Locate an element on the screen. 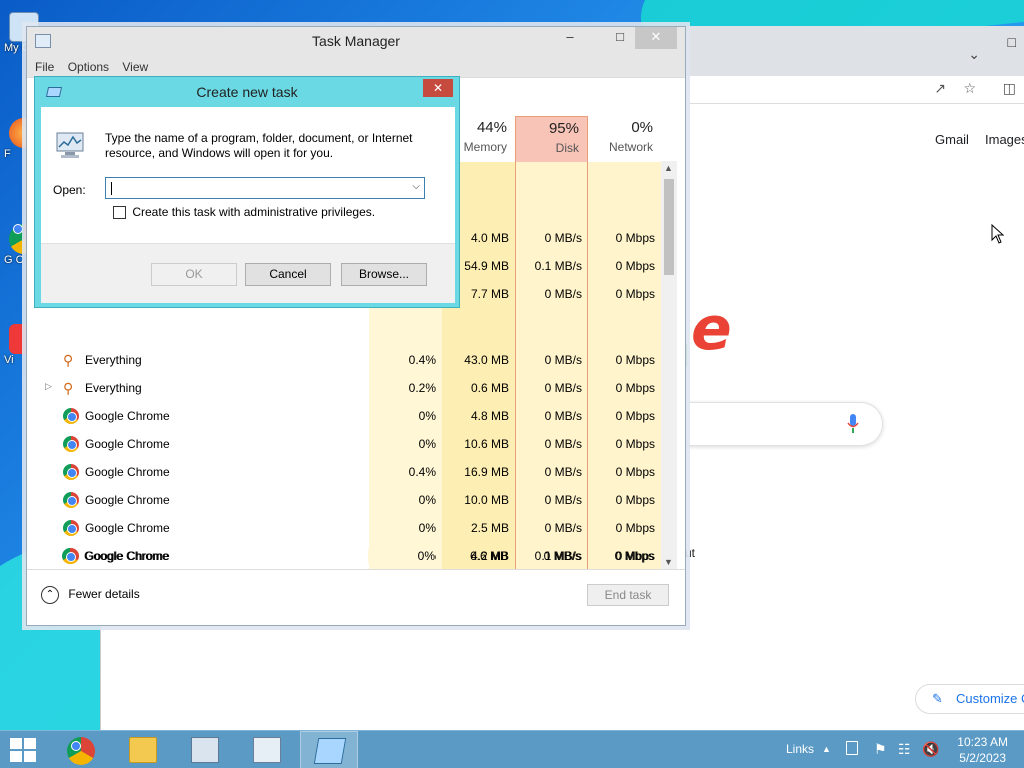 The width and height of the screenshot is (1024, 768). task-manager-icon is located at coordinates (267, 750).